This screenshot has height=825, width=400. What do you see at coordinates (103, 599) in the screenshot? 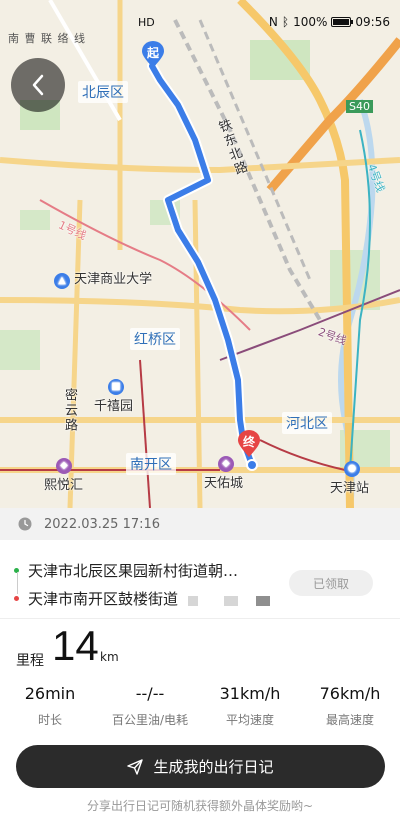
I see `end-address: 天津市南开区鼓楼街道` at bounding box center [103, 599].